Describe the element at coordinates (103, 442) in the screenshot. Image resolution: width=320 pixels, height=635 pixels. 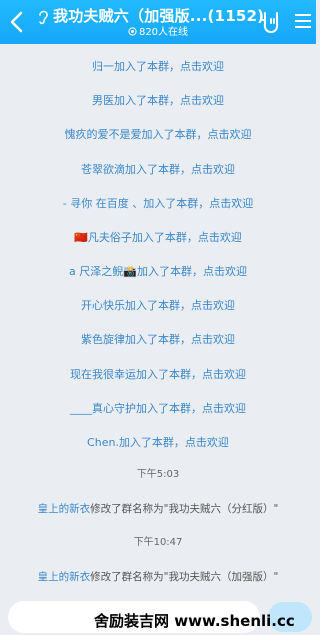
I see `member-name-link: Chen.` at that location.